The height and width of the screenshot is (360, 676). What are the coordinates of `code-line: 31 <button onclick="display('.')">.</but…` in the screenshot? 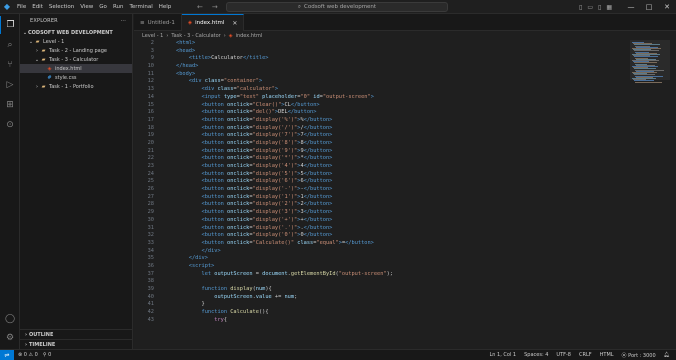 It's located at (381, 229).